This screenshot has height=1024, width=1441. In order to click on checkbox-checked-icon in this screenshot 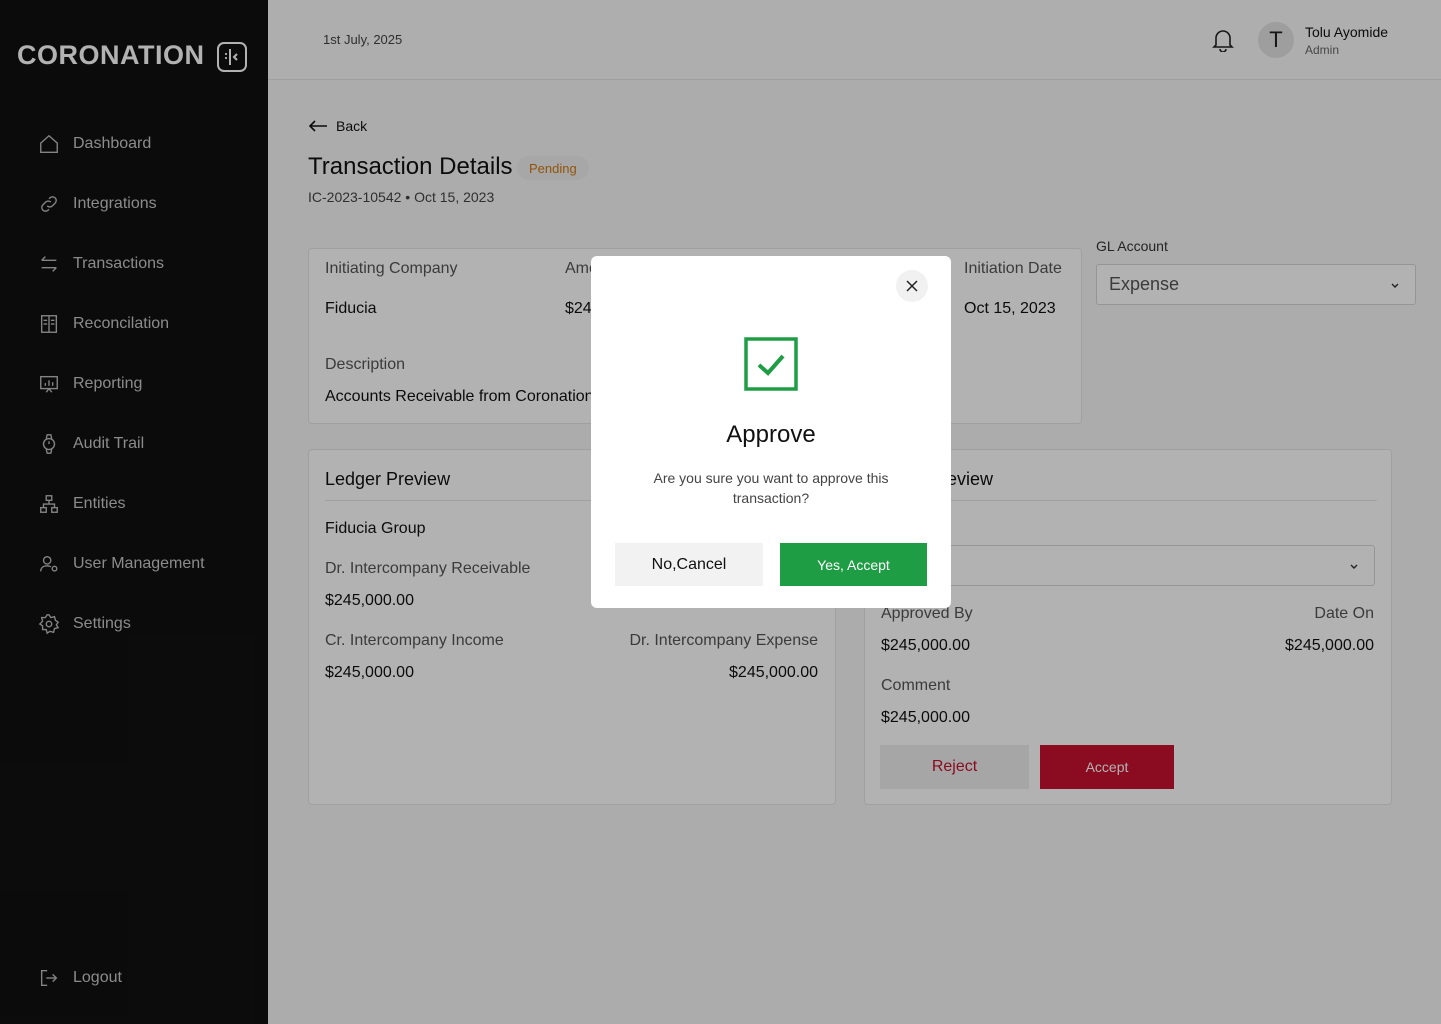, I will do `click(771, 364)`.